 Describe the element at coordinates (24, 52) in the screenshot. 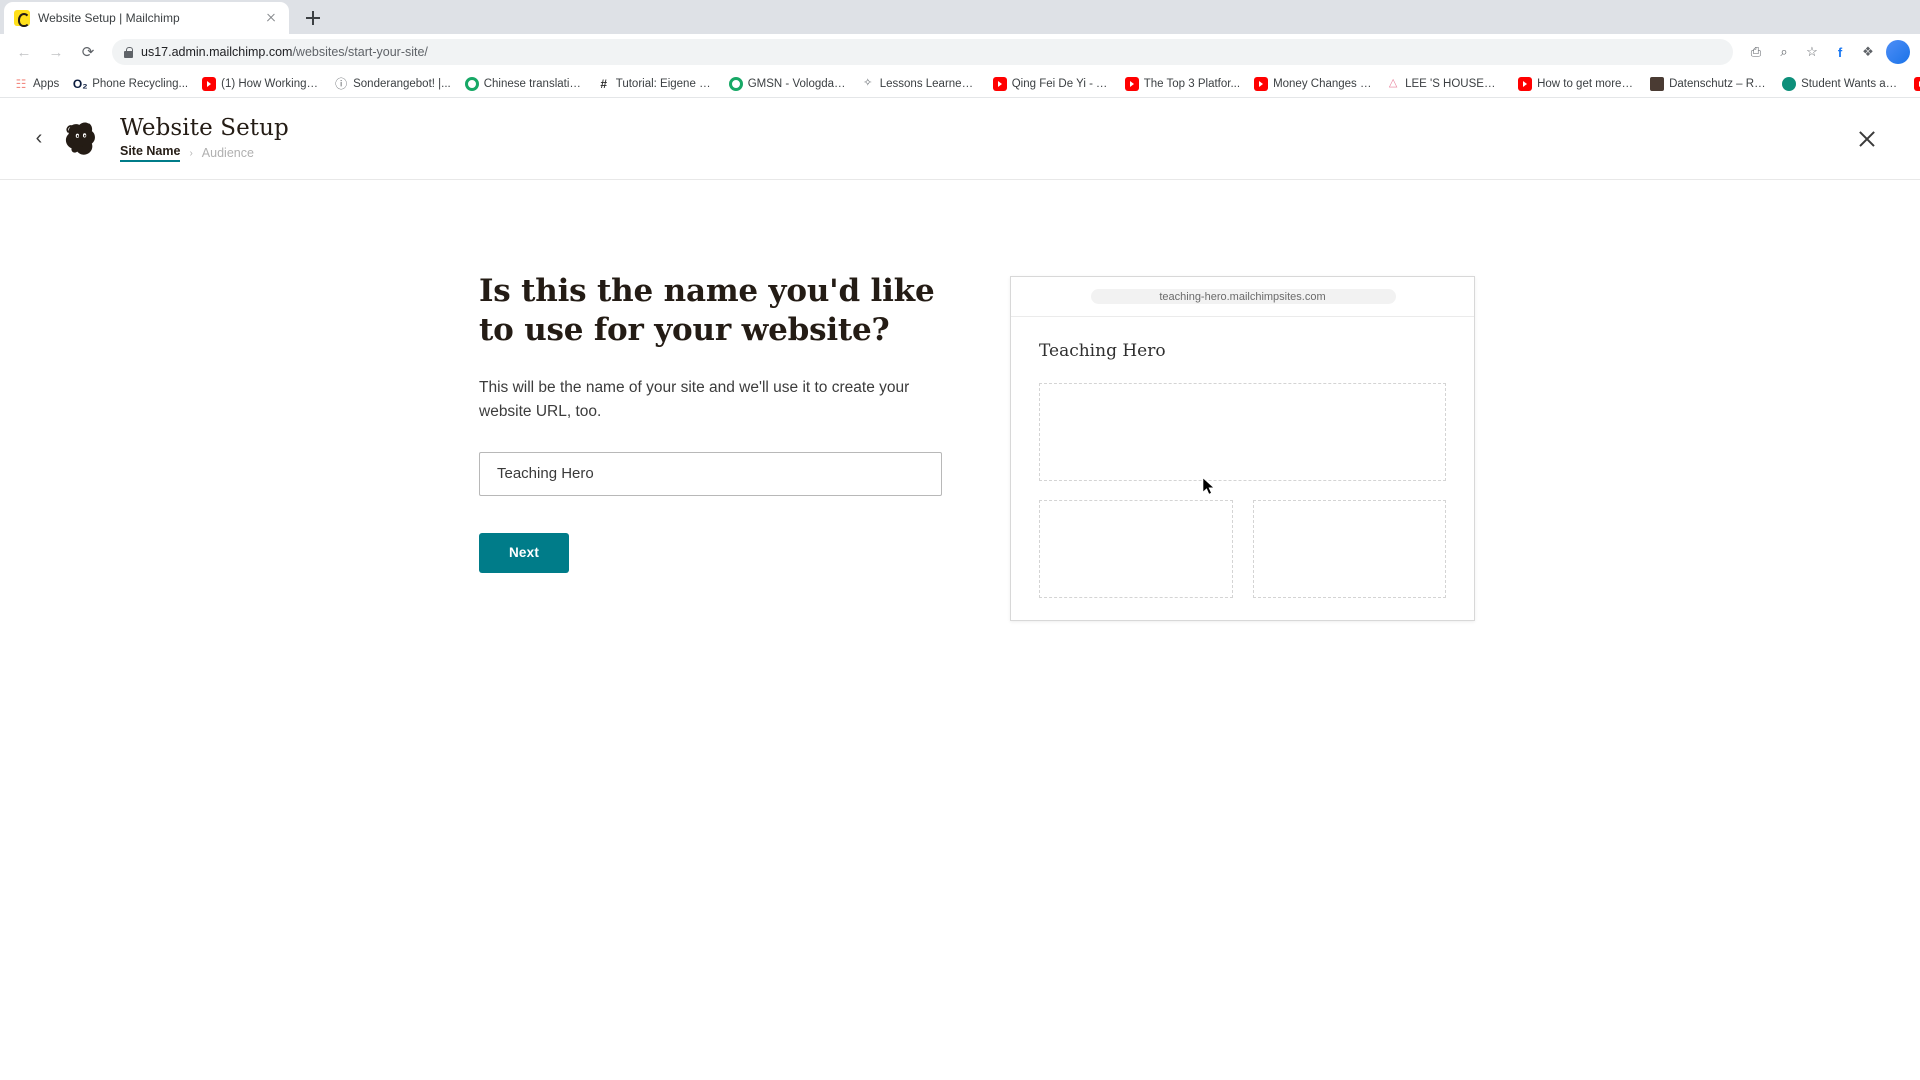

I see `arrow-left-icon: ←` at that location.